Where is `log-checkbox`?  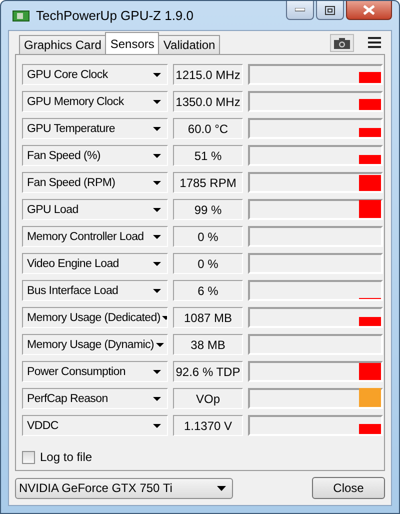 log-checkbox is located at coordinates (28, 457).